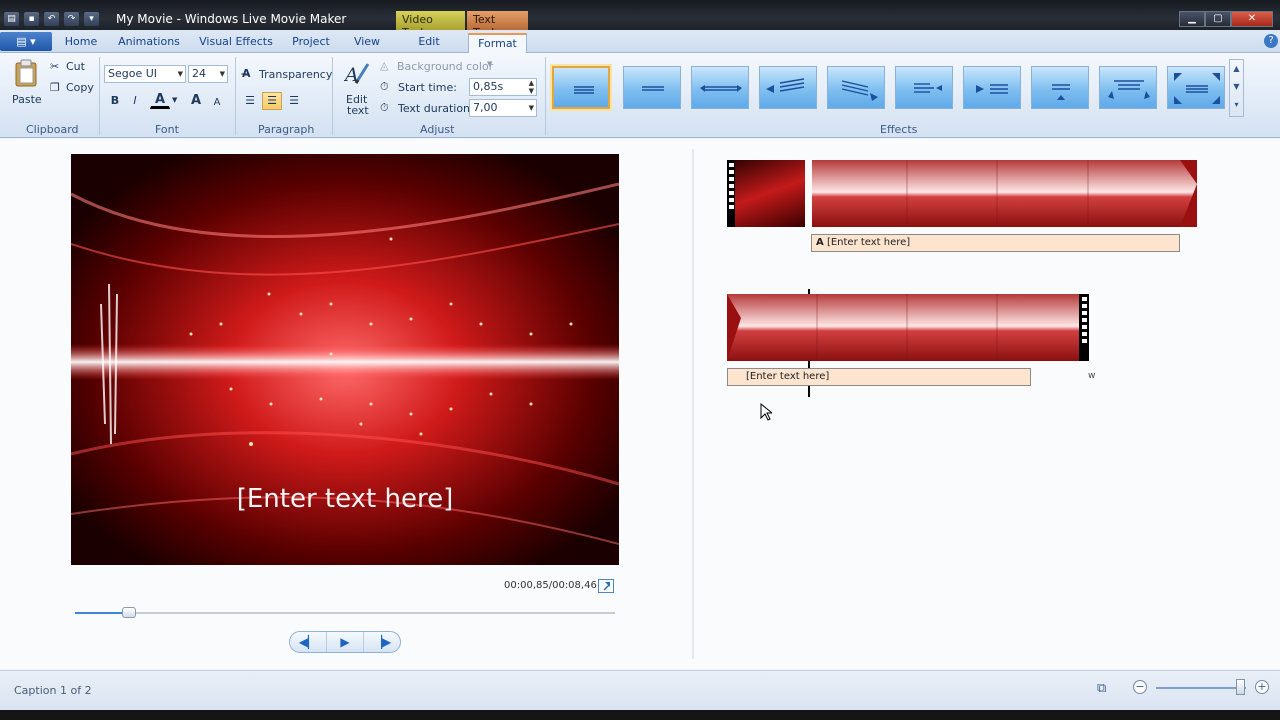  What do you see at coordinates (308, 642) in the screenshot?
I see `previous-frame-button: ◀▏` at bounding box center [308, 642].